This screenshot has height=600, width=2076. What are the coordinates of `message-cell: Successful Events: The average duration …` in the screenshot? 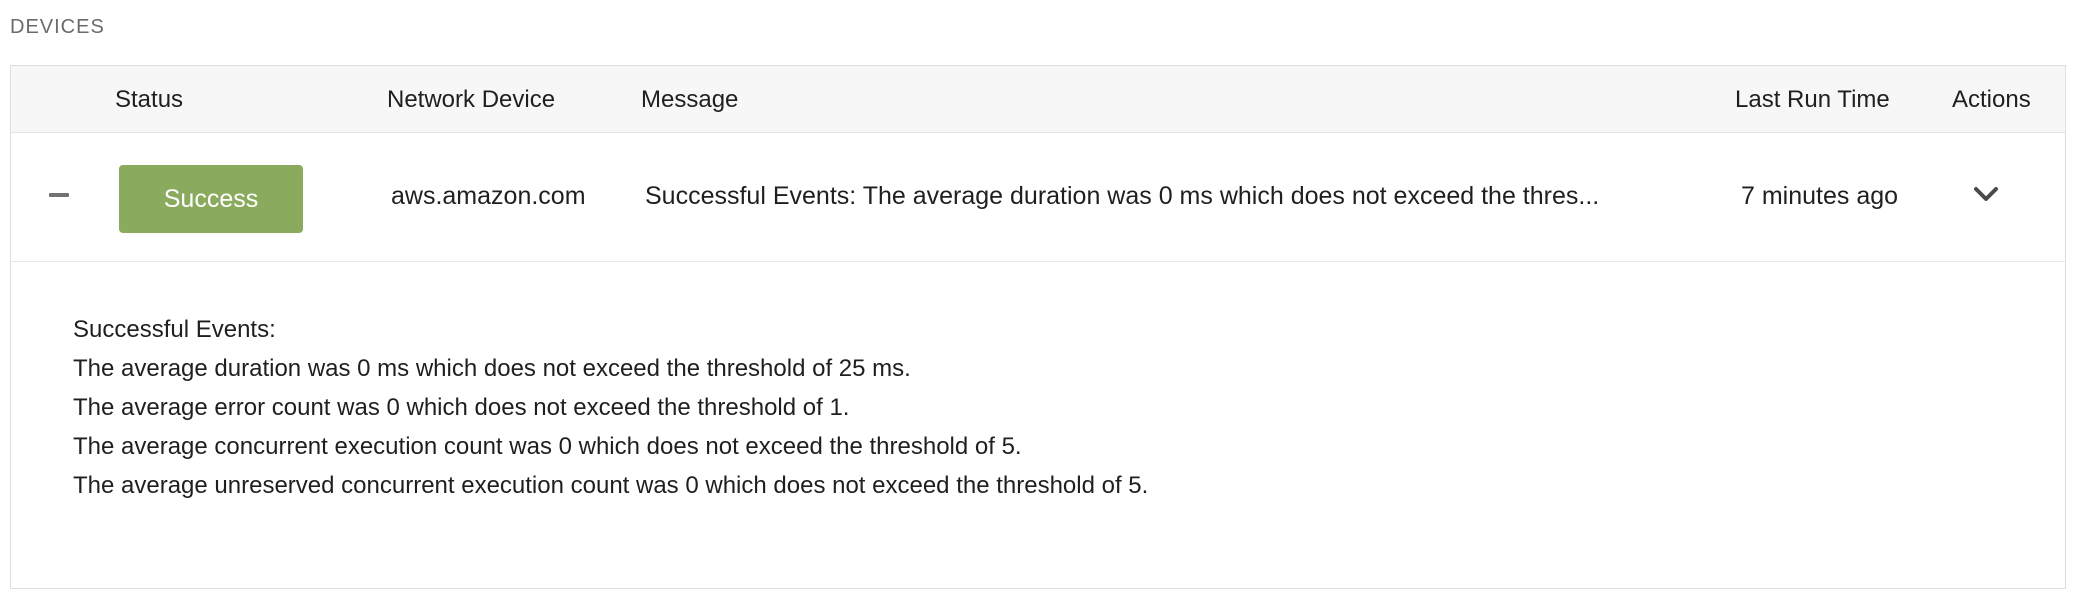 It's located at (1122, 196).